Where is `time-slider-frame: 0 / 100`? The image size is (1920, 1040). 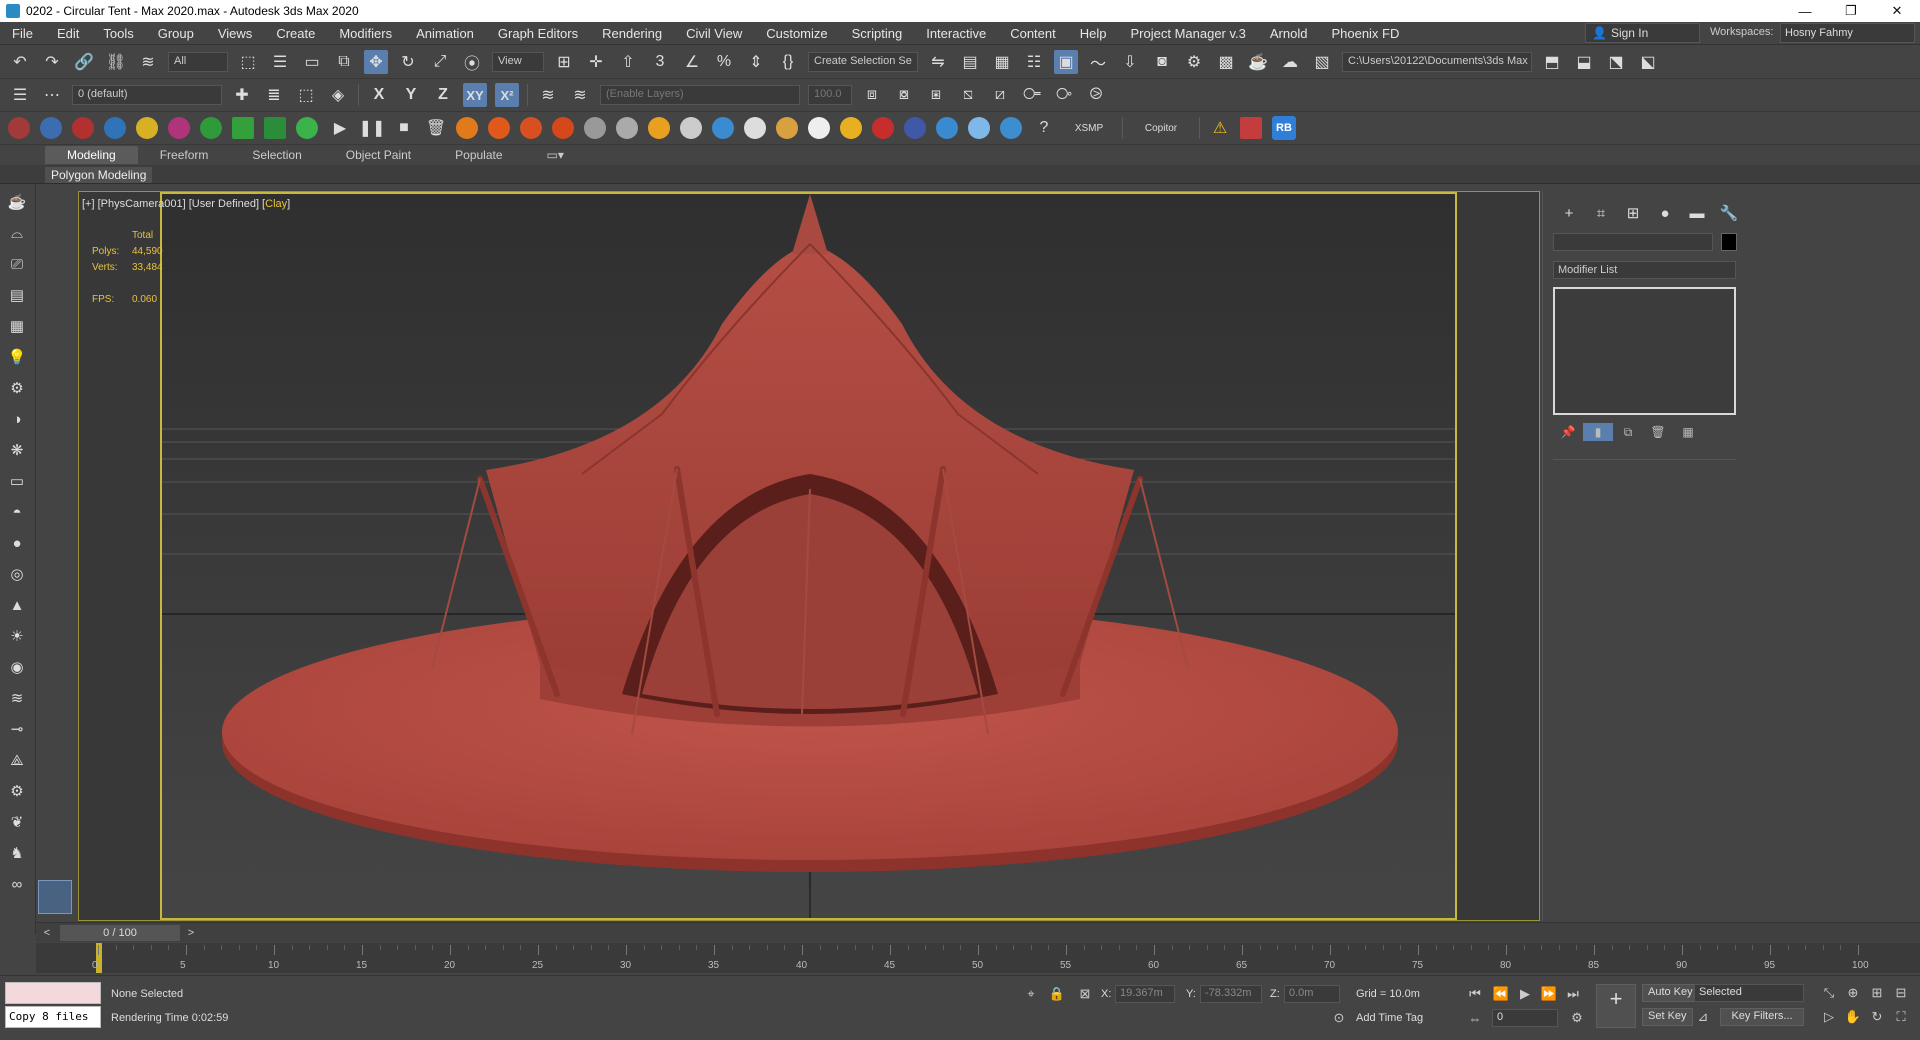 time-slider-frame: 0 / 100 is located at coordinates (120, 933).